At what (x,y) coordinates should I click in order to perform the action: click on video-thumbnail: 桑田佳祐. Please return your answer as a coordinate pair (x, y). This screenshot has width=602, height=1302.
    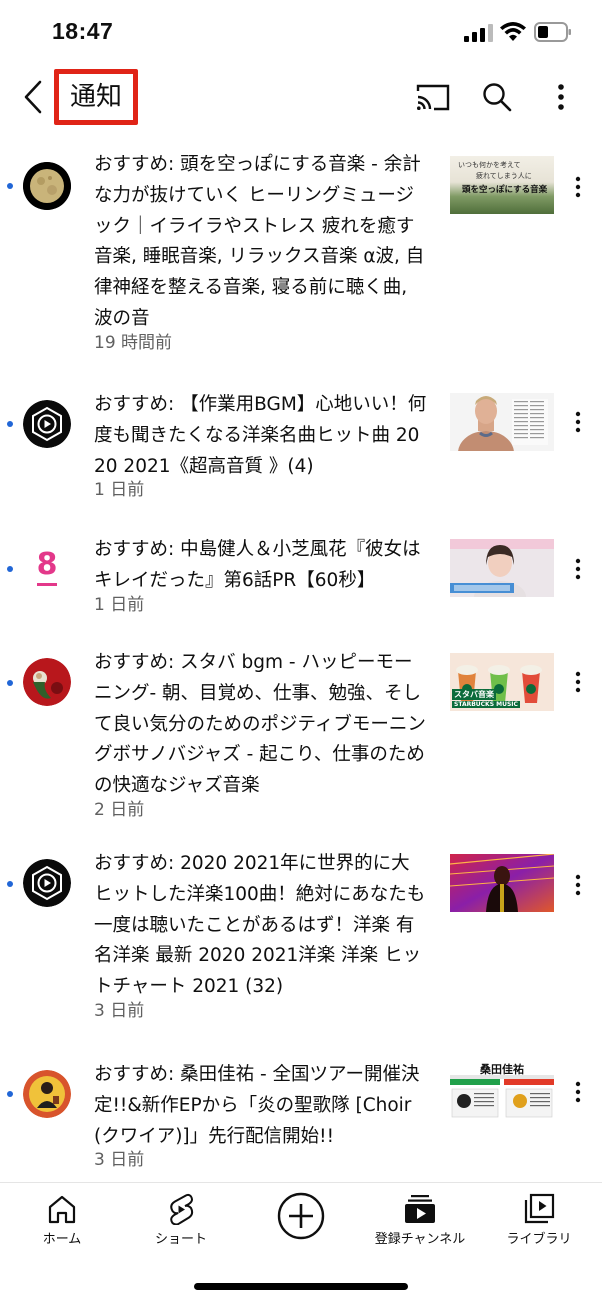
    Looking at the image, I should click on (502, 1092).